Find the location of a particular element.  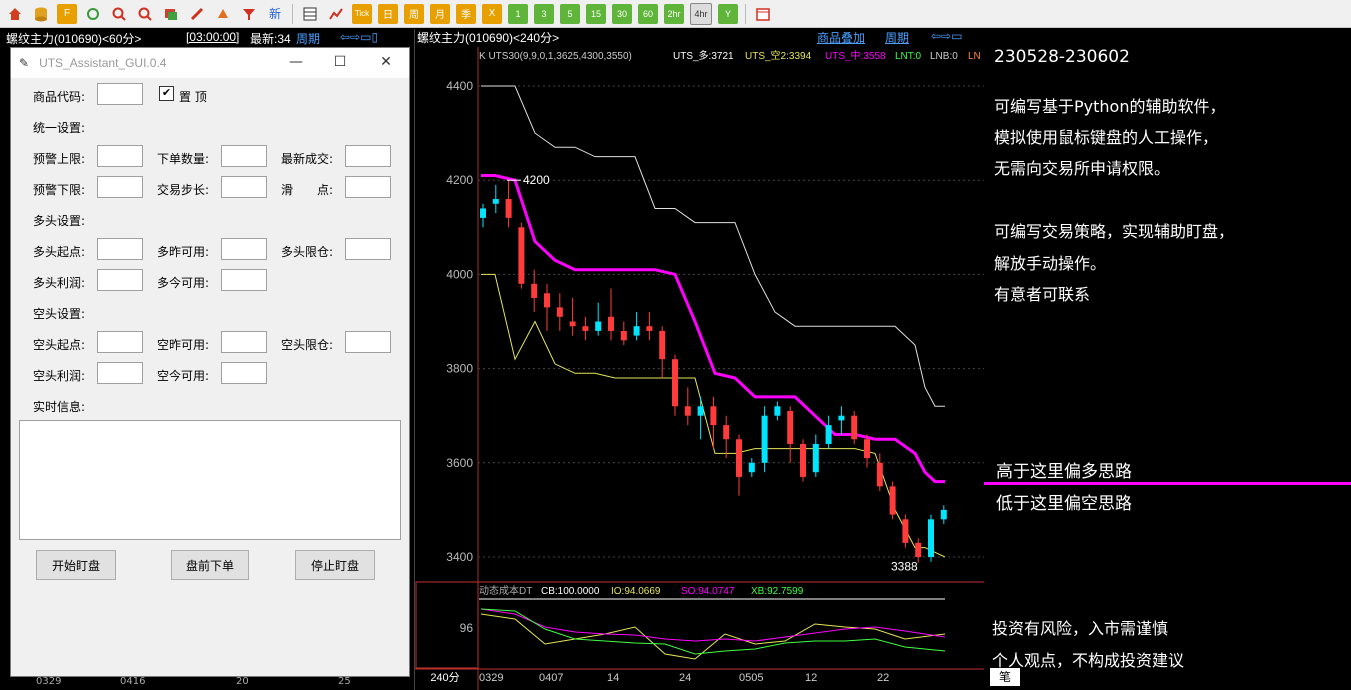

period-60min: 60 is located at coordinates (648, 13).